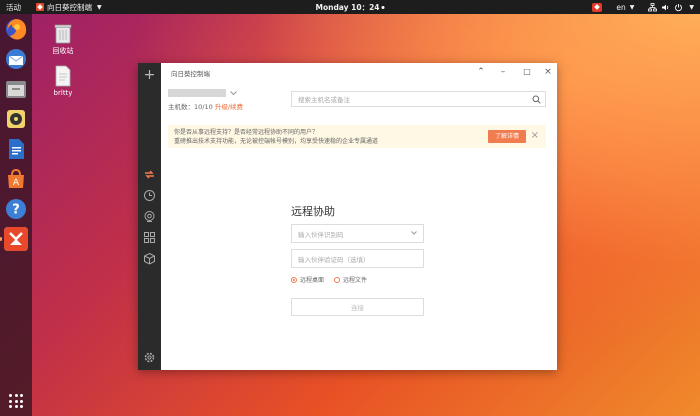  Describe the element at coordinates (536, 99) in the screenshot. I see `search-icon` at that location.